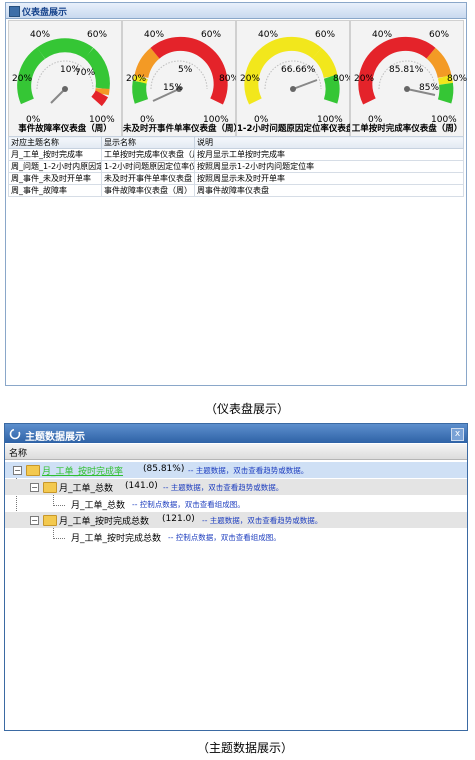 The height and width of the screenshot is (760, 475). I want to click on table-row: 月_工单_按时完成率 工单按时完成率仪表盘（月） 按月显示工单按时完成率, so click(236, 154).